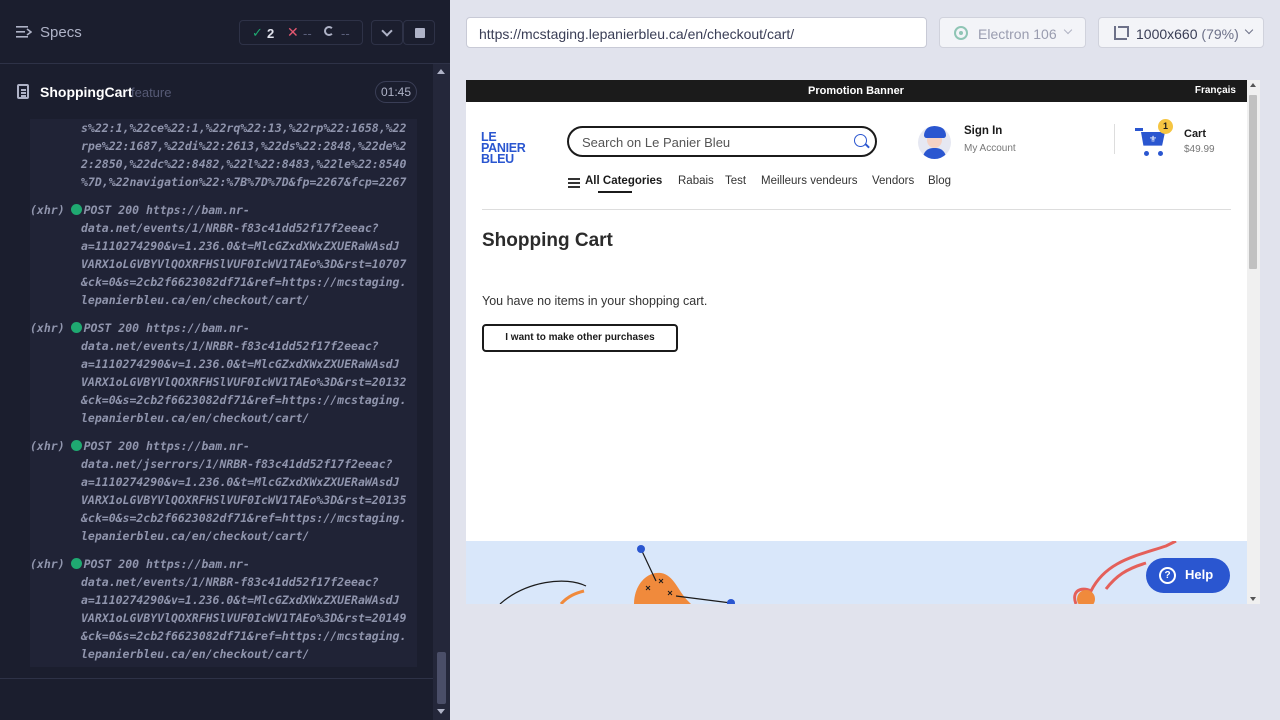 The height and width of the screenshot is (720, 1280). What do you see at coordinates (574, 179) in the screenshot?
I see `hamburger-menu-icon` at bounding box center [574, 179].